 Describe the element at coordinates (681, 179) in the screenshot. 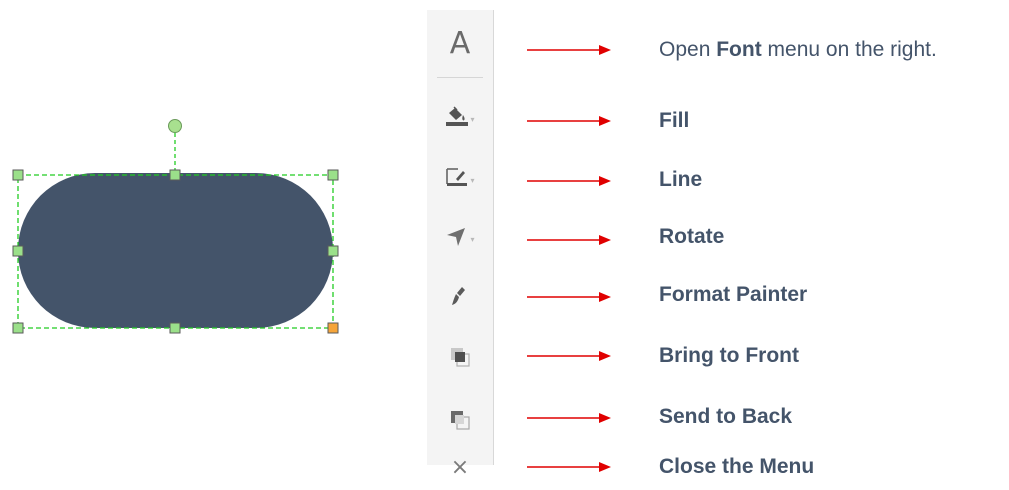

I see `line-annotation: Line` at that location.